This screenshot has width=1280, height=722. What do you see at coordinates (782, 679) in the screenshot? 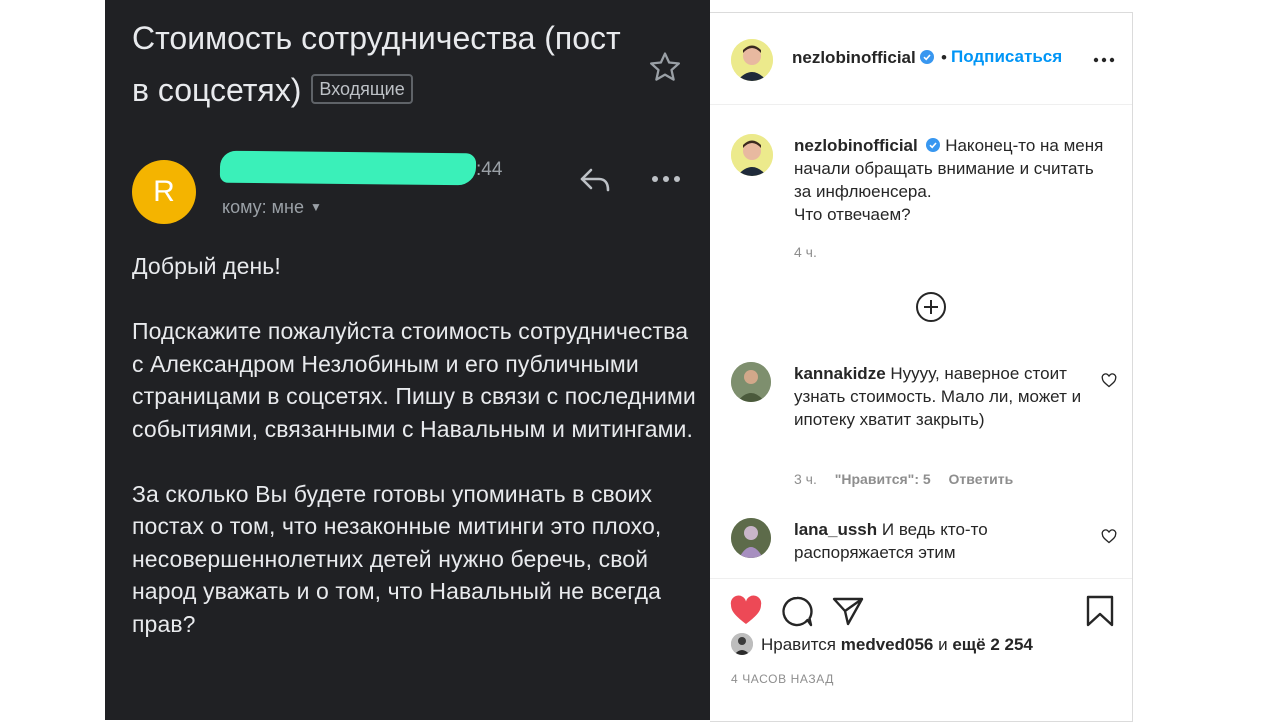
I see `post-timestamp: 4 часов назад` at bounding box center [782, 679].